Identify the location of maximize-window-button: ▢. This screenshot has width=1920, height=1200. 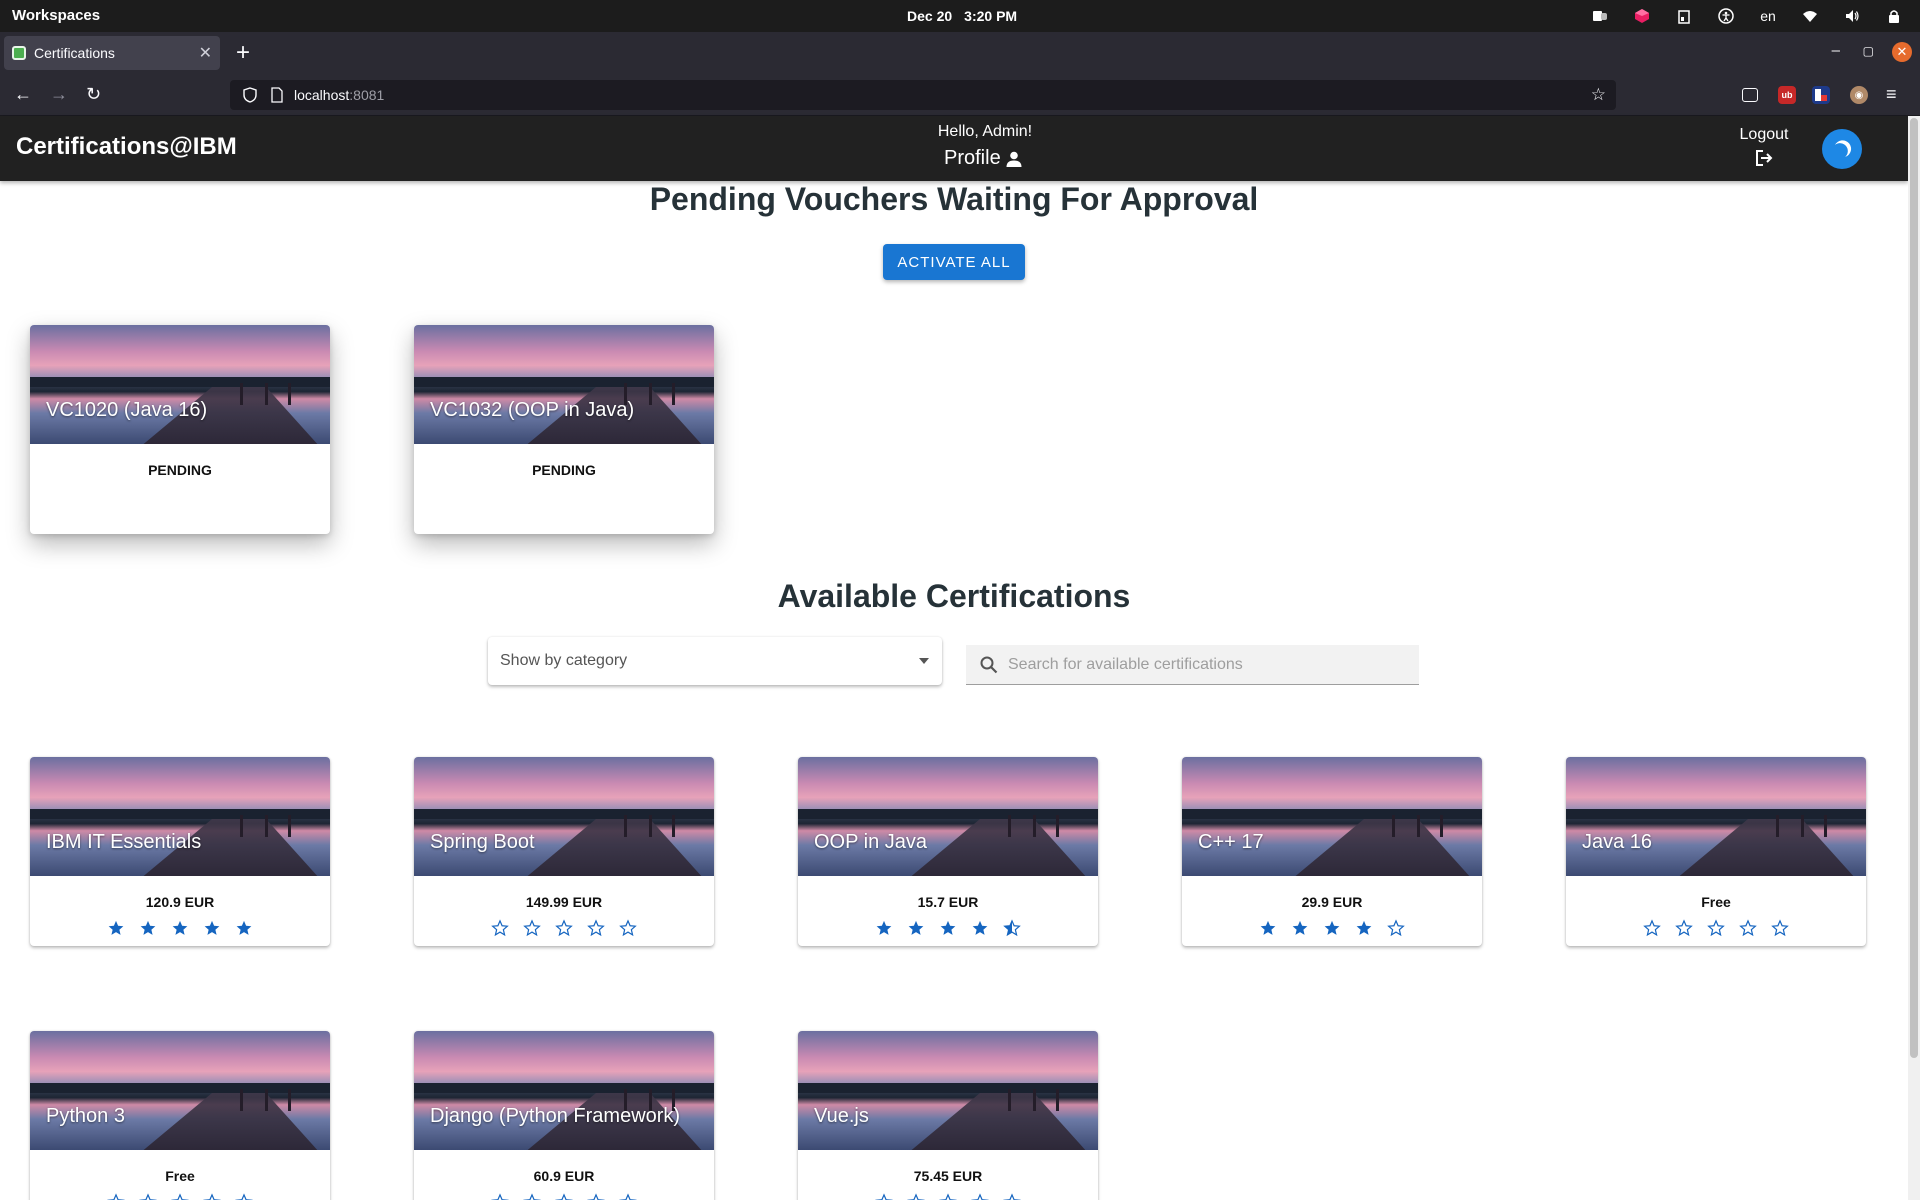
(1868, 51).